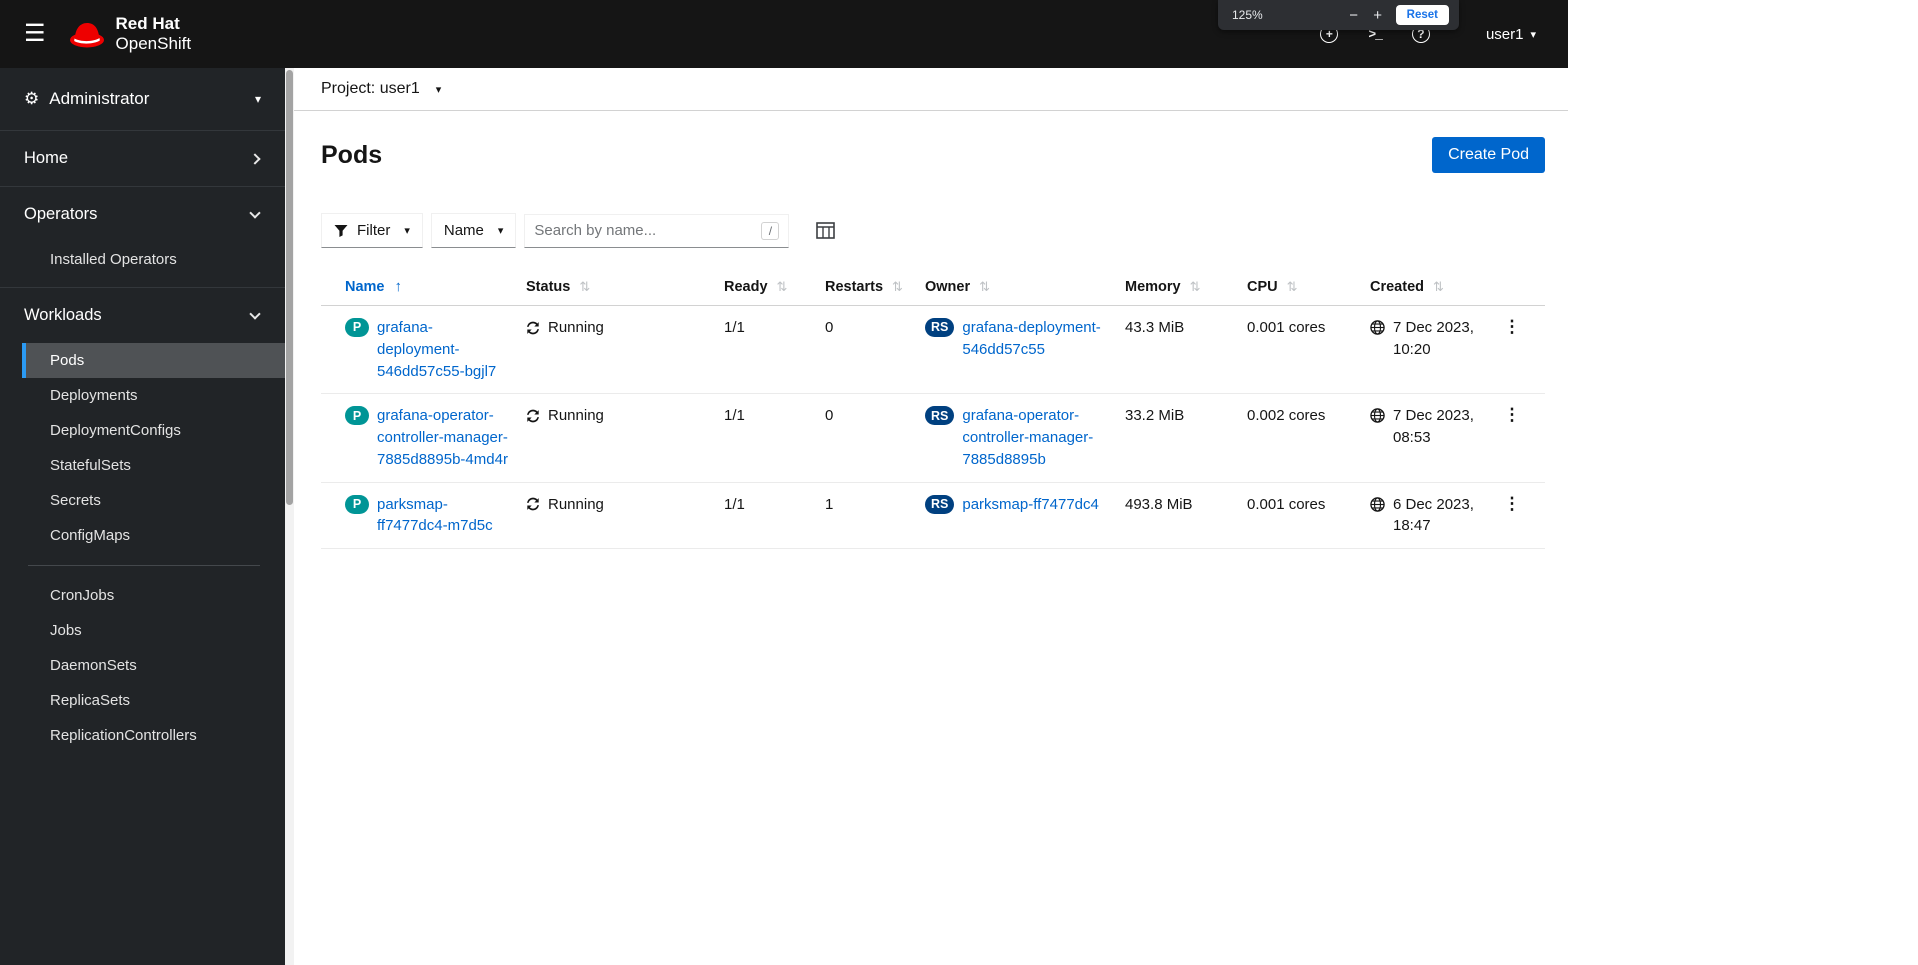 The height and width of the screenshot is (965, 1918). What do you see at coordinates (341, 230) in the screenshot?
I see `filter-funnel-icon` at bounding box center [341, 230].